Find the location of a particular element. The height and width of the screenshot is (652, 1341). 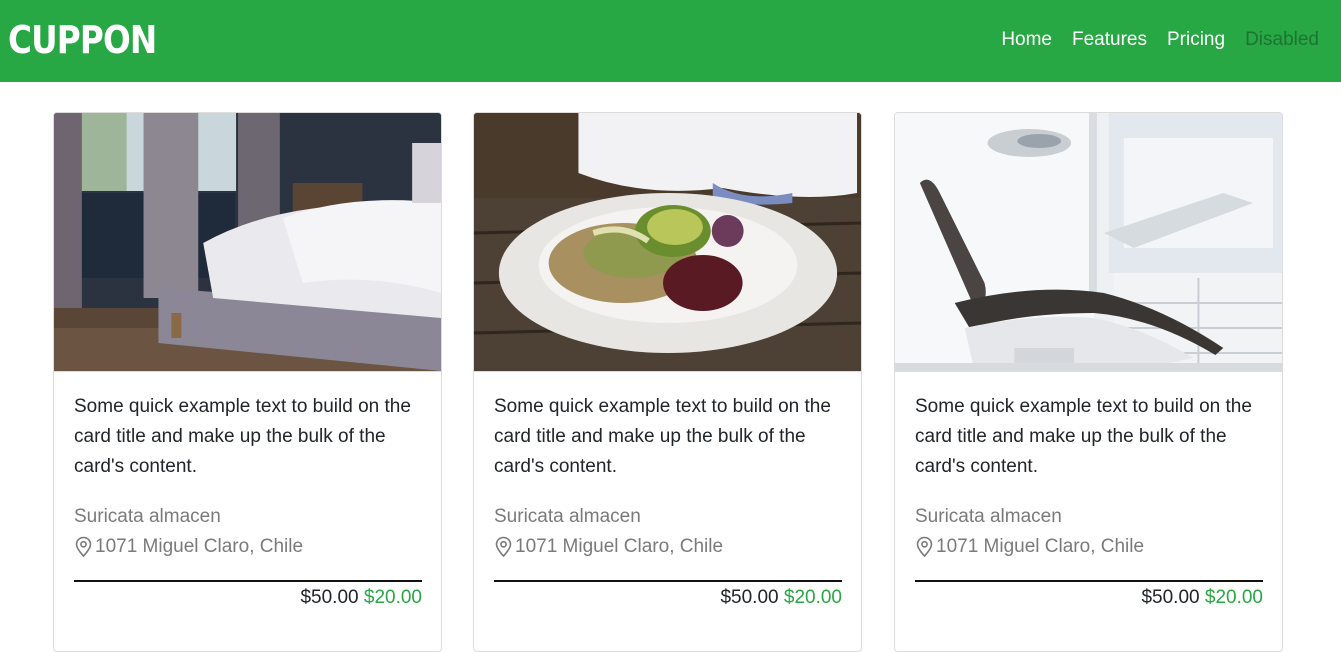

salad-plate-image is located at coordinates (667, 242).